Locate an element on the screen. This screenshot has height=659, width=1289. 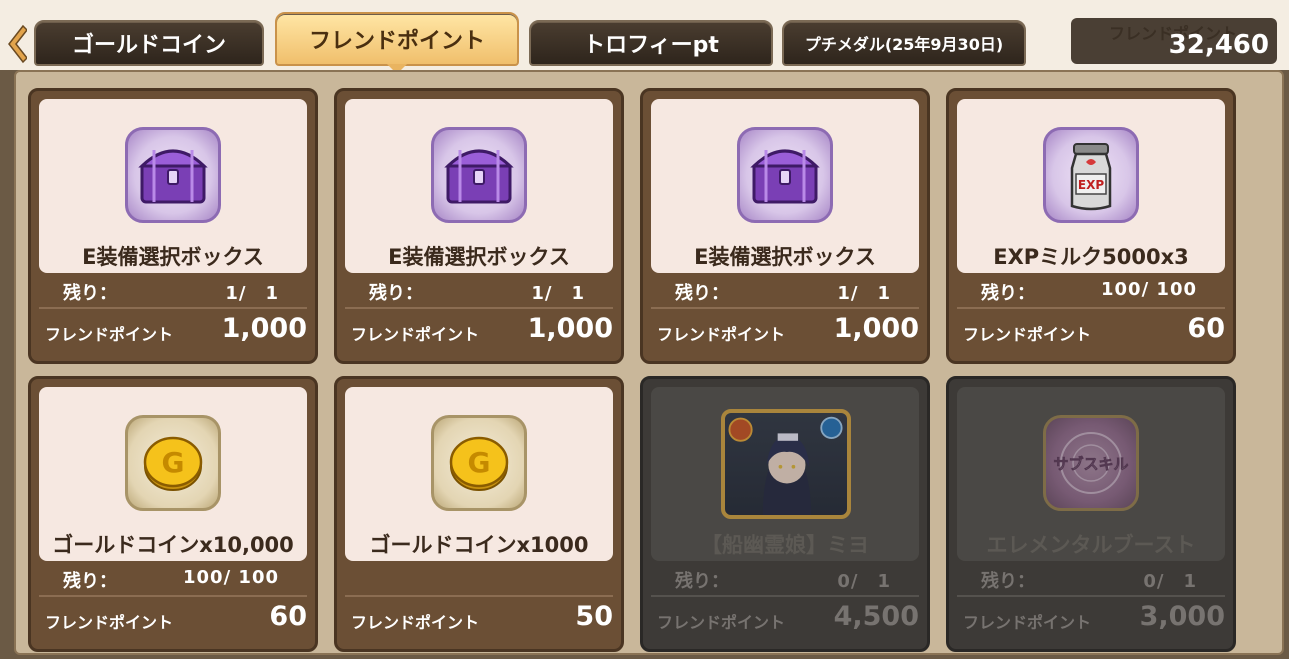
stock-row is located at coordinates (479, 579).